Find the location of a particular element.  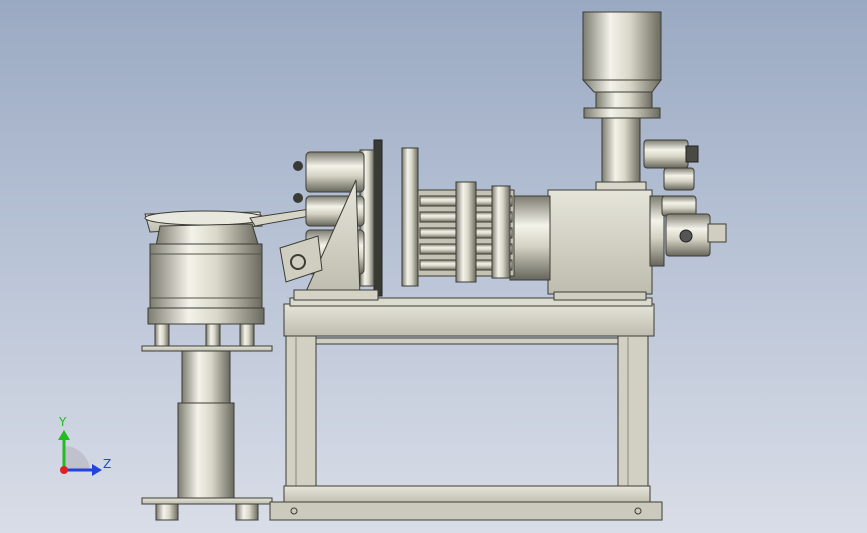

axis-triad: Y Z is located at coordinates (84, 445).